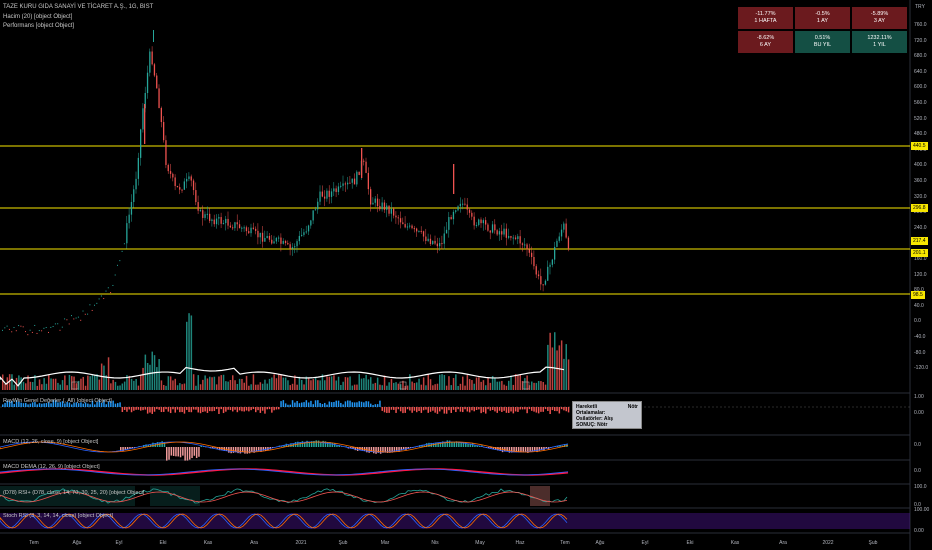  Describe the element at coordinates (565, 543) in the screenshot. I see `time-axis-tick: Tem` at that location.